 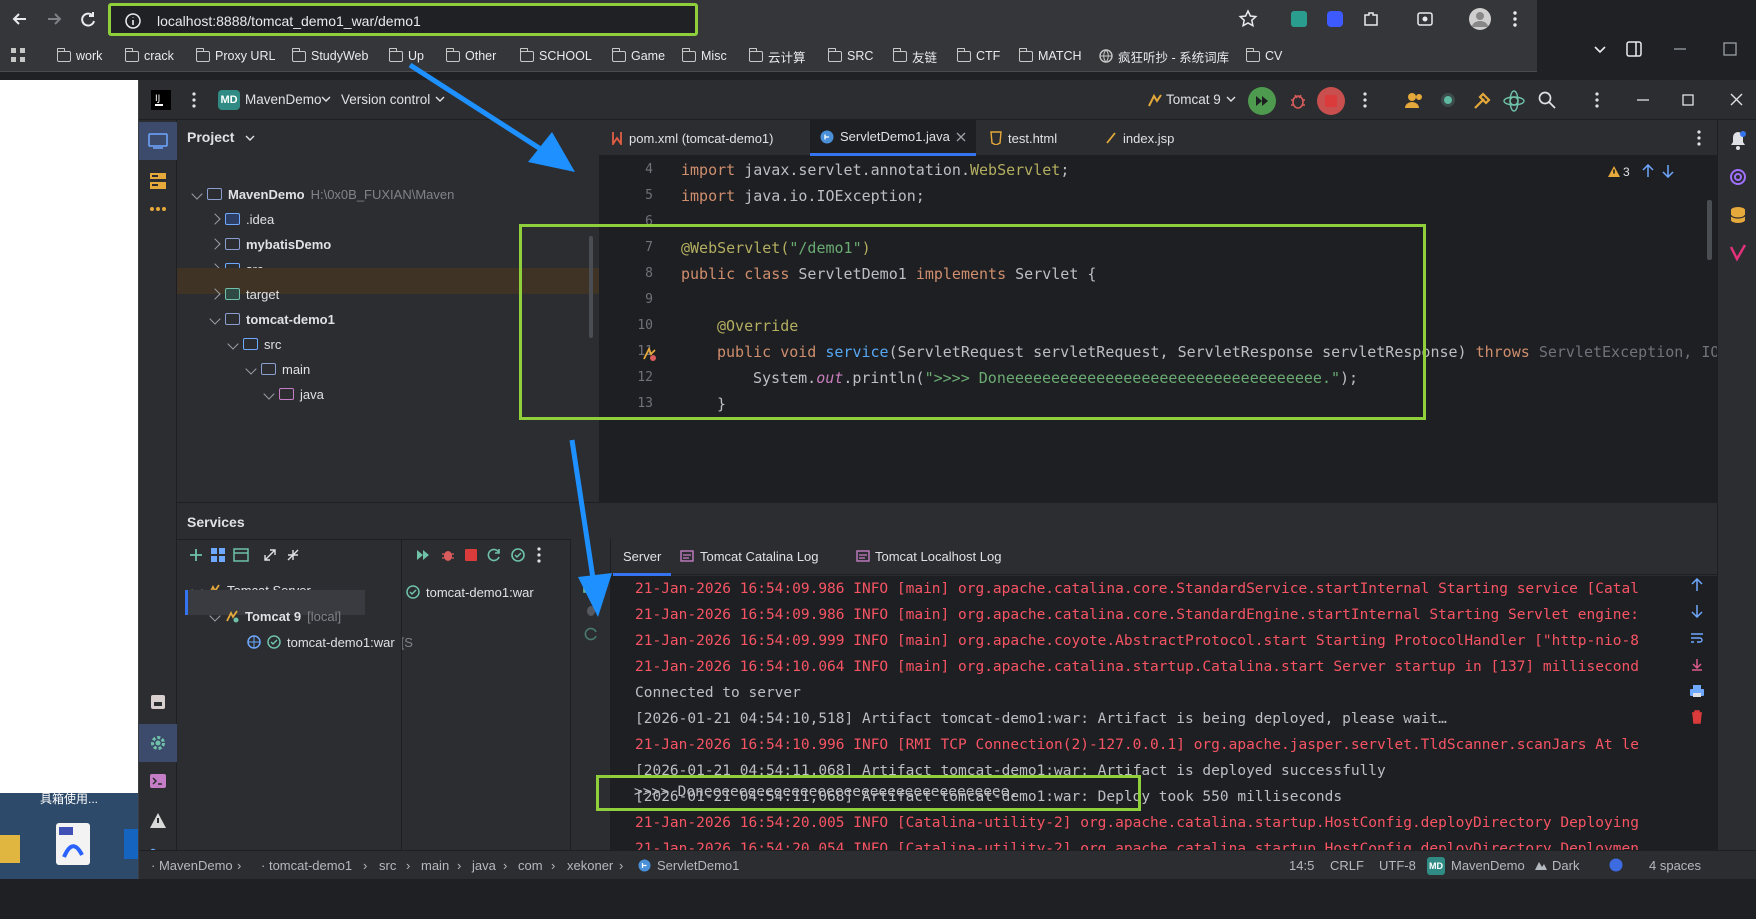 I want to click on tab-options-icon, so click(x=1699, y=138).